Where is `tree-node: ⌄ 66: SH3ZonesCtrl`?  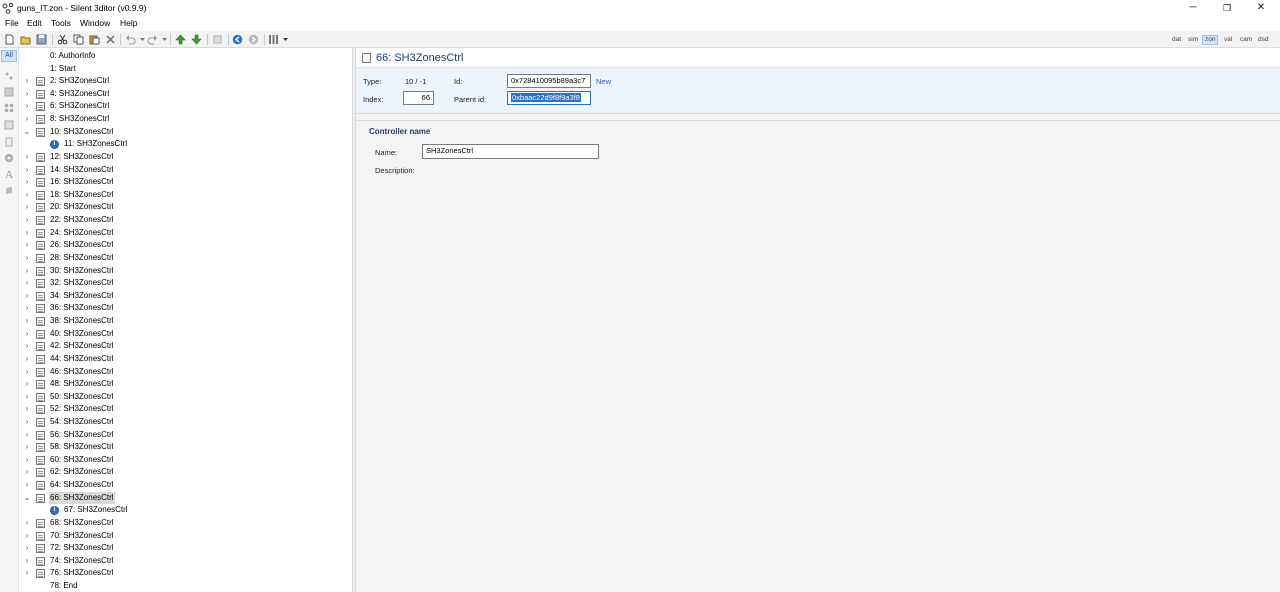 tree-node: ⌄ 66: SH3ZonesCtrl is located at coordinates (185, 497).